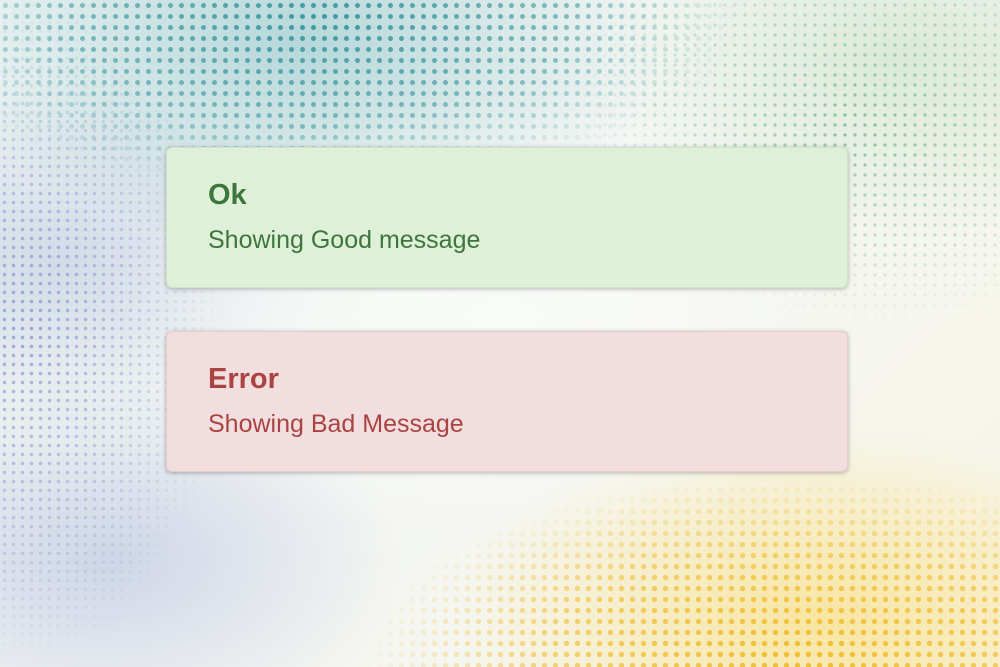 The image size is (1000, 667). Describe the element at coordinates (336, 424) in the screenshot. I see `error-alert-message: Showing Bad Message` at that location.